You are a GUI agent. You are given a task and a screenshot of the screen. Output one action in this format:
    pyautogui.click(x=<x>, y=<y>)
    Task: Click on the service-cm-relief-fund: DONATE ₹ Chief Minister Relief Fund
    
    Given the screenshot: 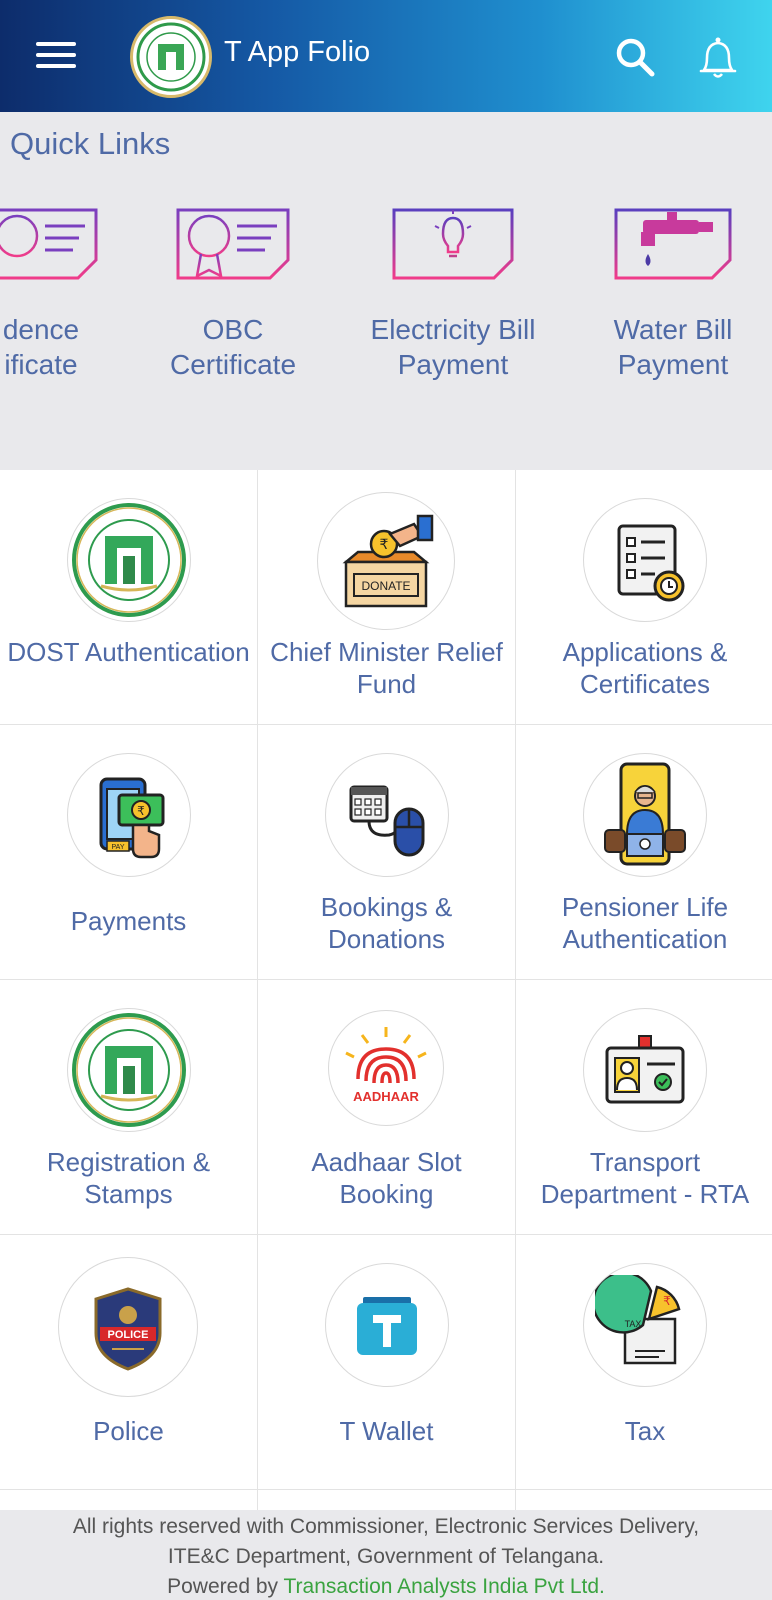 What is the action you would take?
    pyautogui.click(x=387, y=597)
    